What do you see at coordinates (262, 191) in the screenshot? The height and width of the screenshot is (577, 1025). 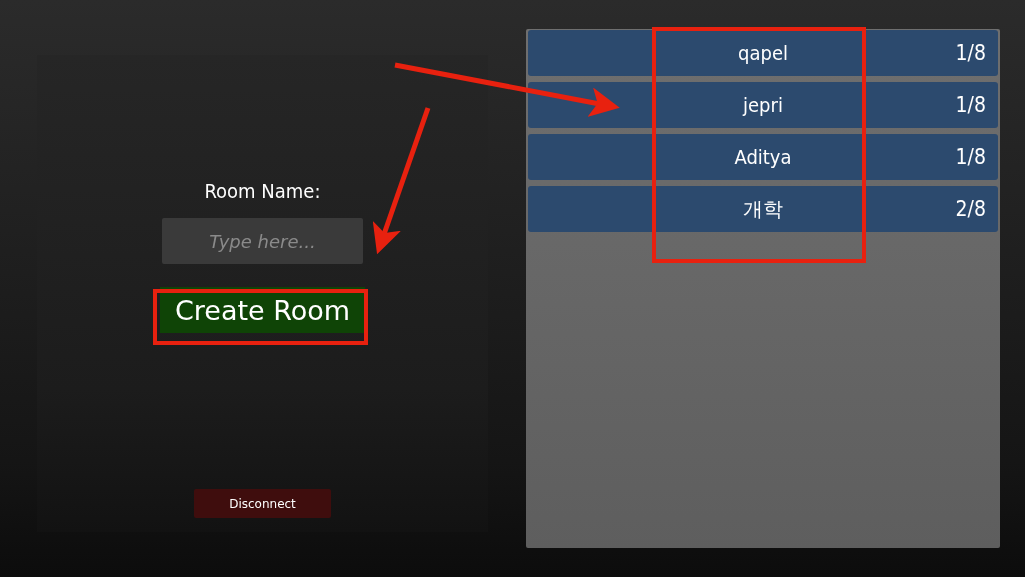 I see `room-name-label: Room Name:` at bounding box center [262, 191].